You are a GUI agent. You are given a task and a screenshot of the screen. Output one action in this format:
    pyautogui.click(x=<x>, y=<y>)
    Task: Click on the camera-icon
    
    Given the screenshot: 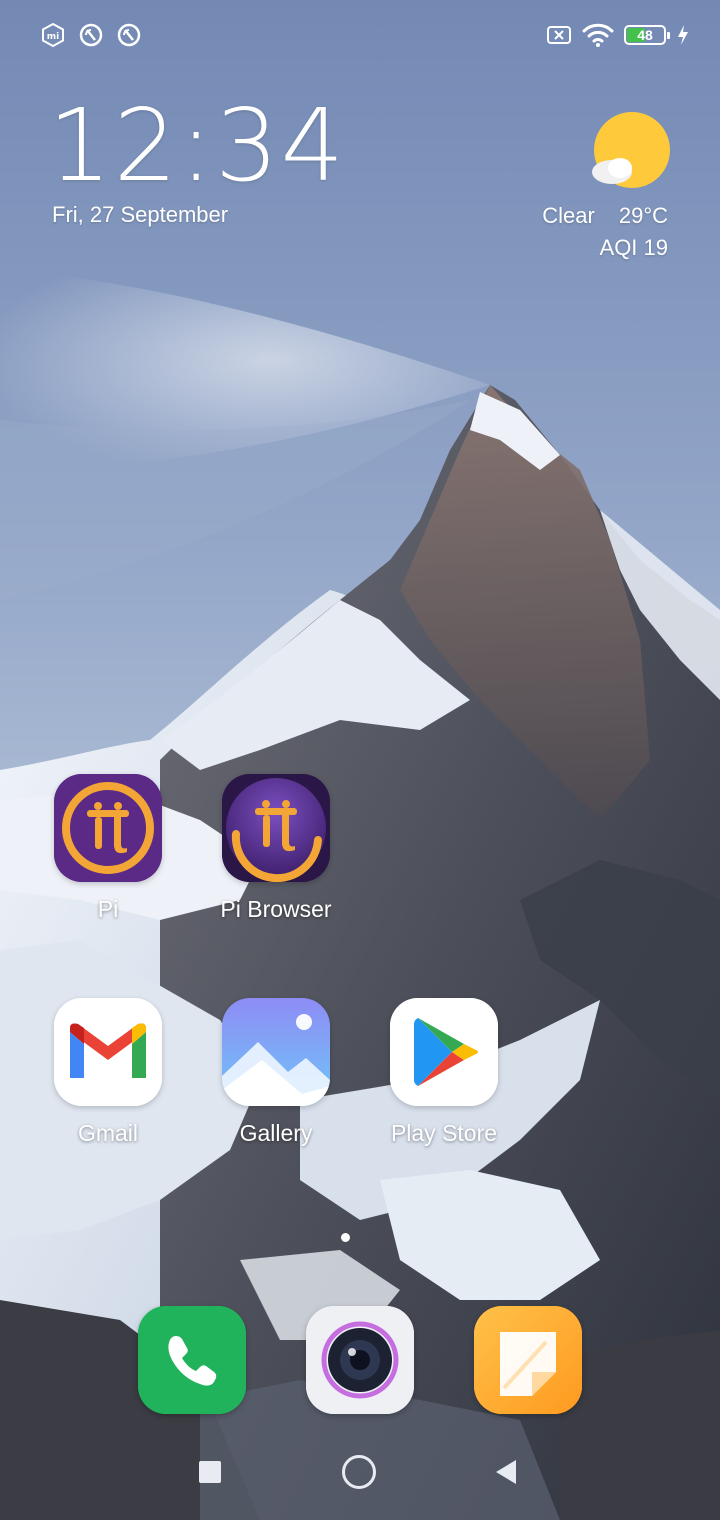 What is the action you would take?
    pyautogui.click(x=360, y=1360)
    